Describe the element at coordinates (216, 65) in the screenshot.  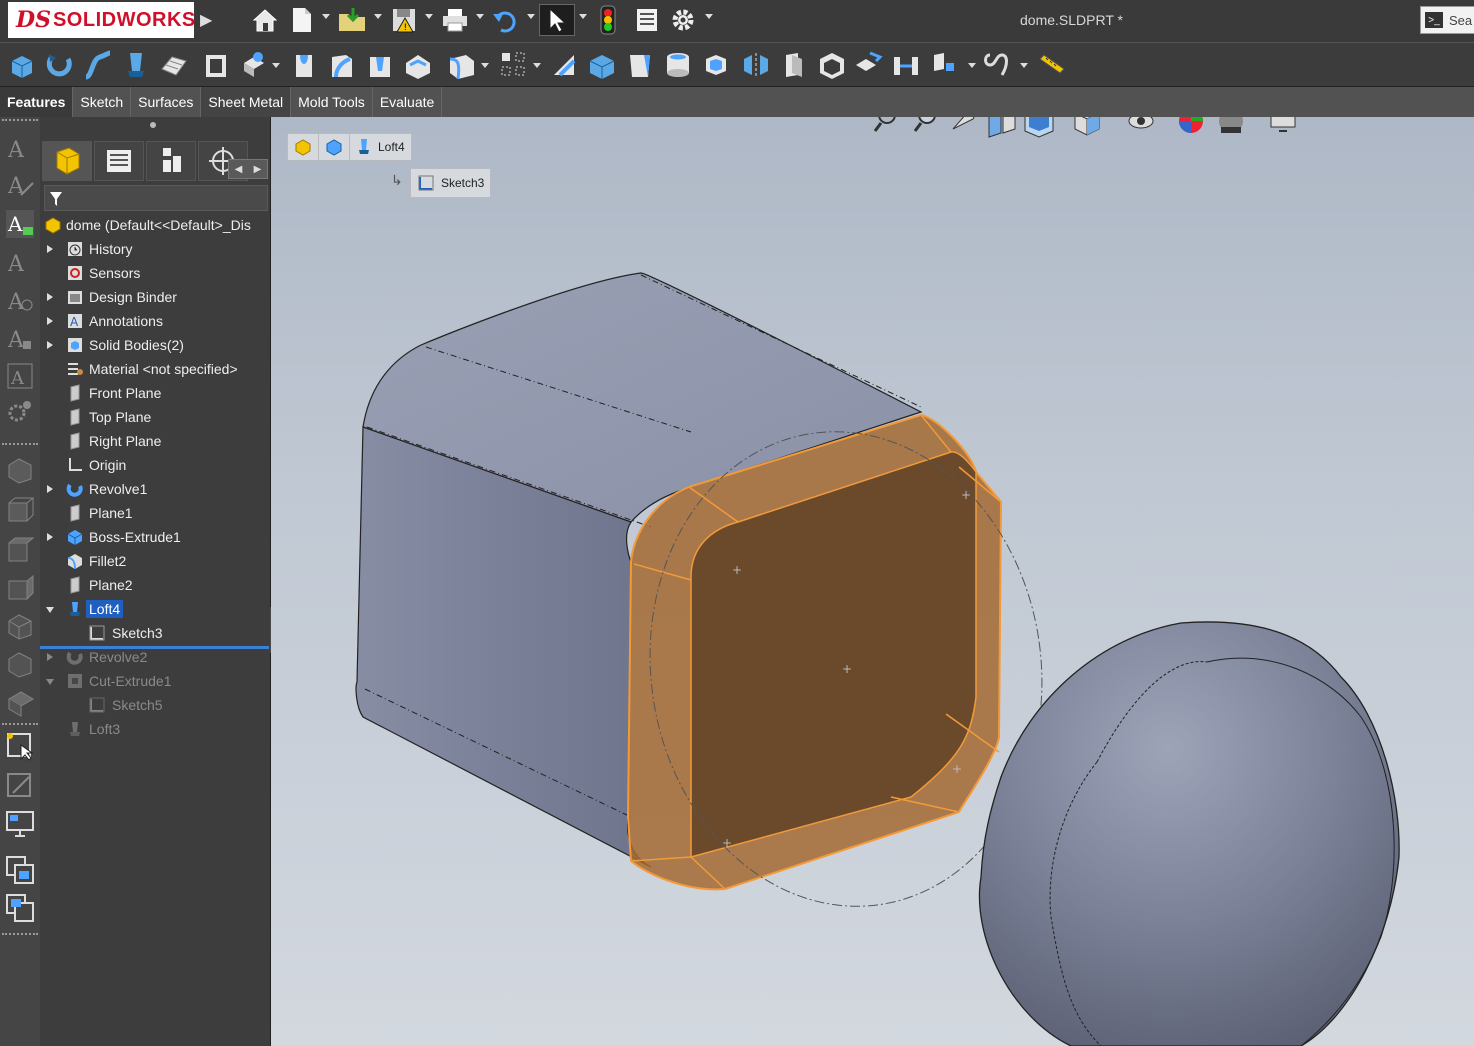
I see `extruded-cut-icon` at that location.